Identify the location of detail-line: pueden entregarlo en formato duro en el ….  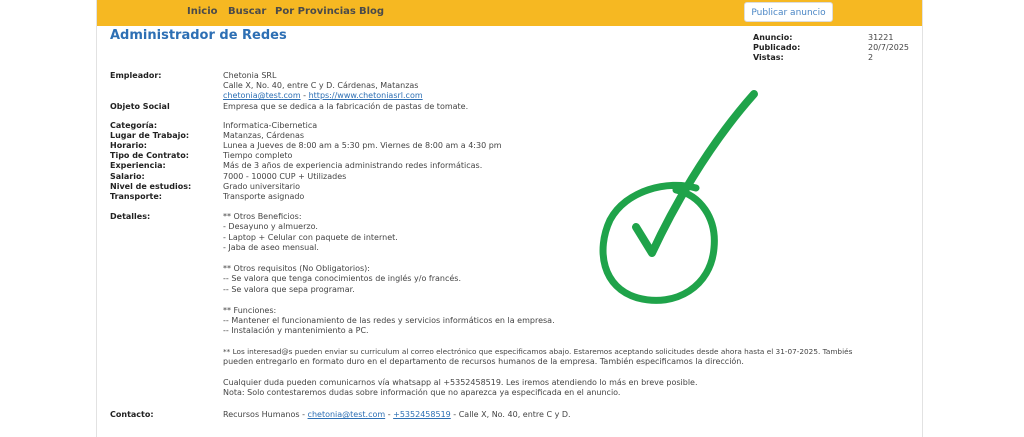
(483, 361).